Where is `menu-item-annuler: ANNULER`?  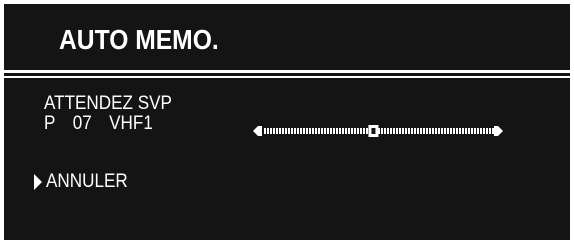 menu-item-annuler: ANNULER is located at coordinates (85, 182).